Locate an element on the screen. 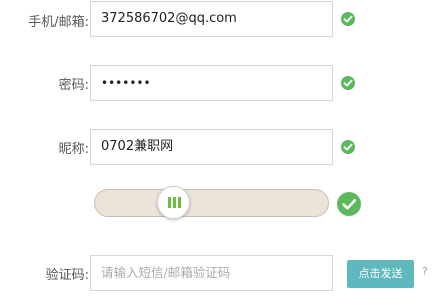 The image size is (432, 305). nickname-label: 昵称: is located at coordinates (73, 149).